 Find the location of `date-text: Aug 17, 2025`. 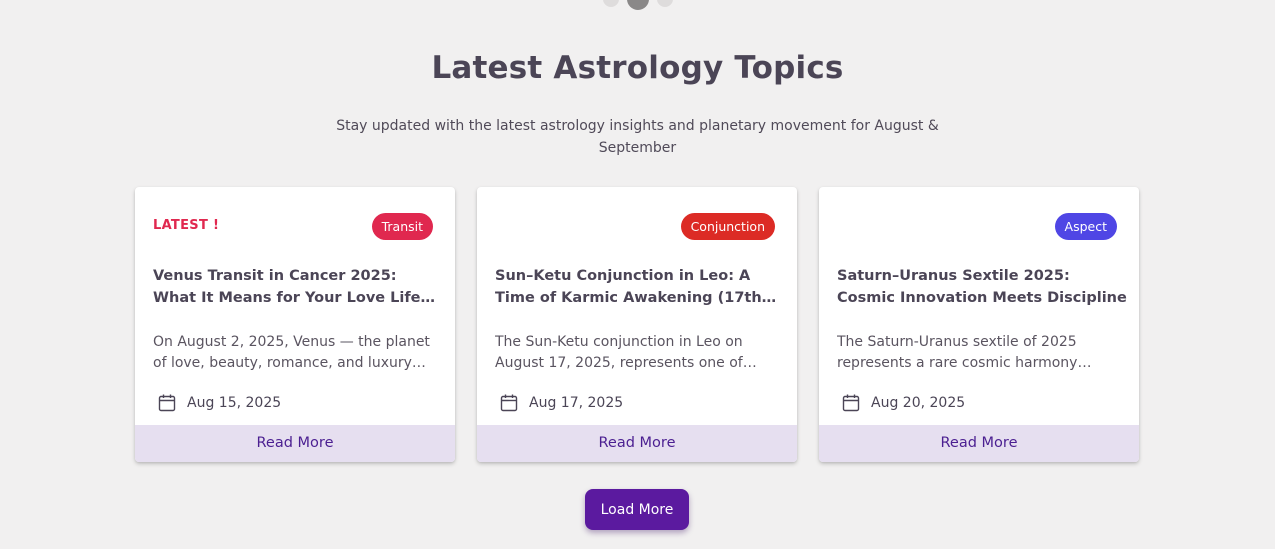

date-text: Aug 17, 2025 is located at coordinates (576, 403).